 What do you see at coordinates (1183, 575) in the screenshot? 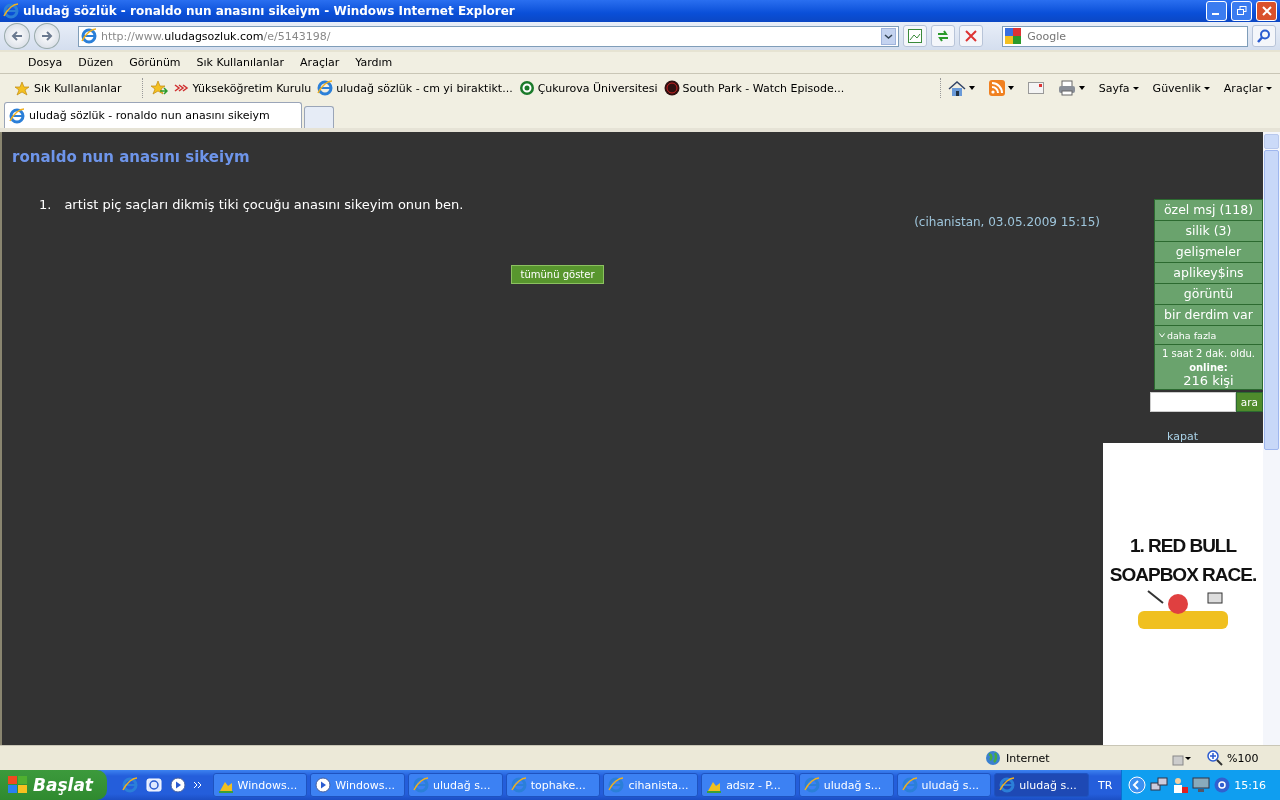
I see `ad-text: SOAPBOX RACE.` at bounding box center [1183, 575].